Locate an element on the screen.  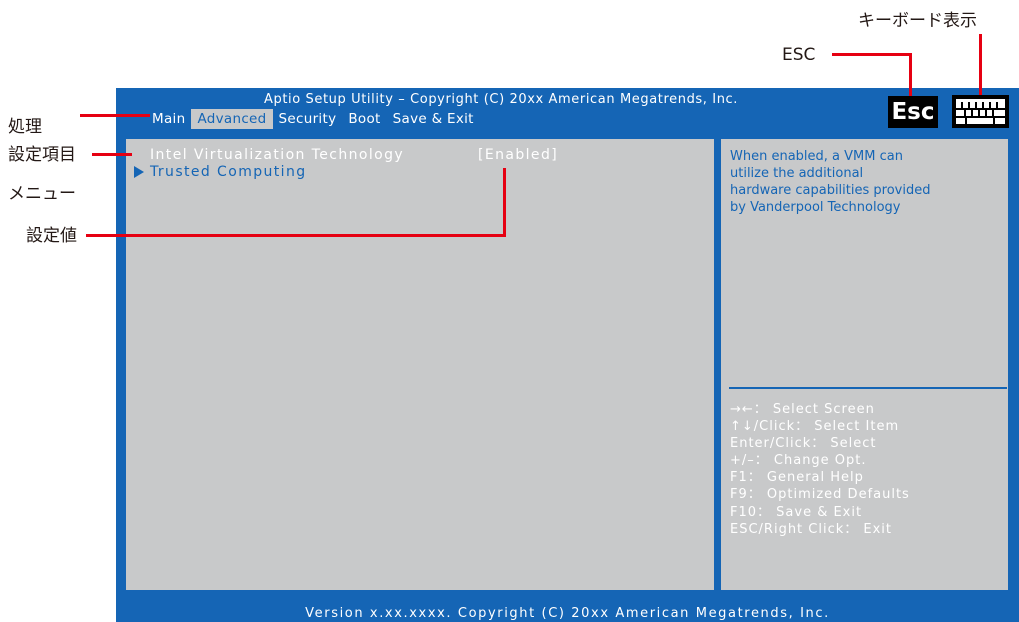
key-help-item: F10： Save & Exit is located at coordinates (796, 512).